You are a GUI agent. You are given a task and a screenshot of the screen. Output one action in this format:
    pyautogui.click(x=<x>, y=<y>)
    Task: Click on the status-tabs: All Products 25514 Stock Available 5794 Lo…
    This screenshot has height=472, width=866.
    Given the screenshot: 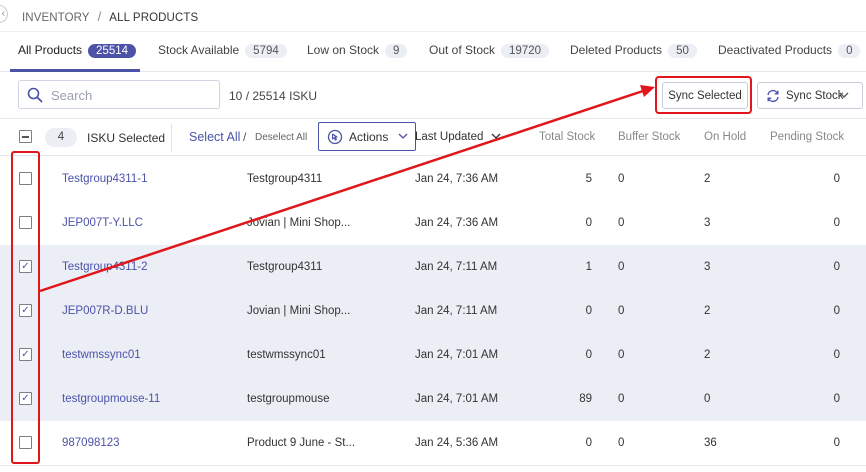 What is the action you would take?
    pyautogui.click(x=433, y=52)
    